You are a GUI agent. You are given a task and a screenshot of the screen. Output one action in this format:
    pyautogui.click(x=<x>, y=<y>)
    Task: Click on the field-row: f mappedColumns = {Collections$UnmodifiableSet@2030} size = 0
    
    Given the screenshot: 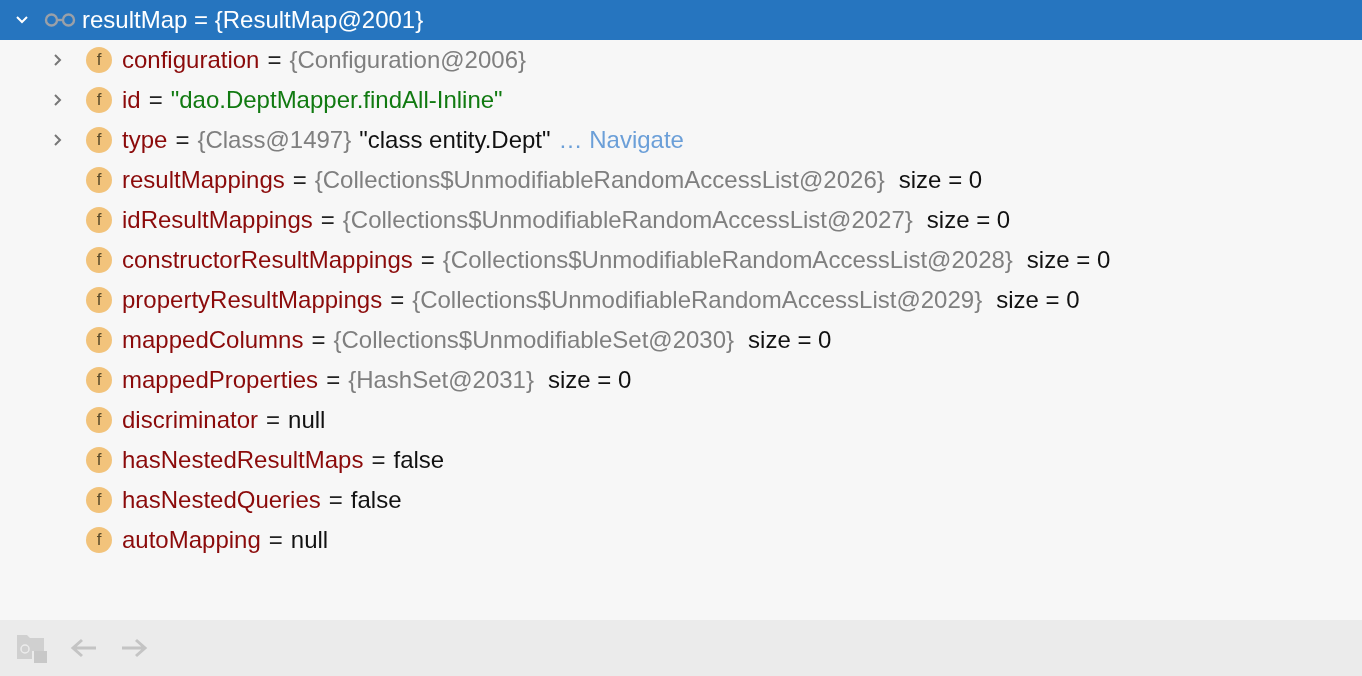 What is the action you would take?
    pyautogui.click(x=681, y=340)
    